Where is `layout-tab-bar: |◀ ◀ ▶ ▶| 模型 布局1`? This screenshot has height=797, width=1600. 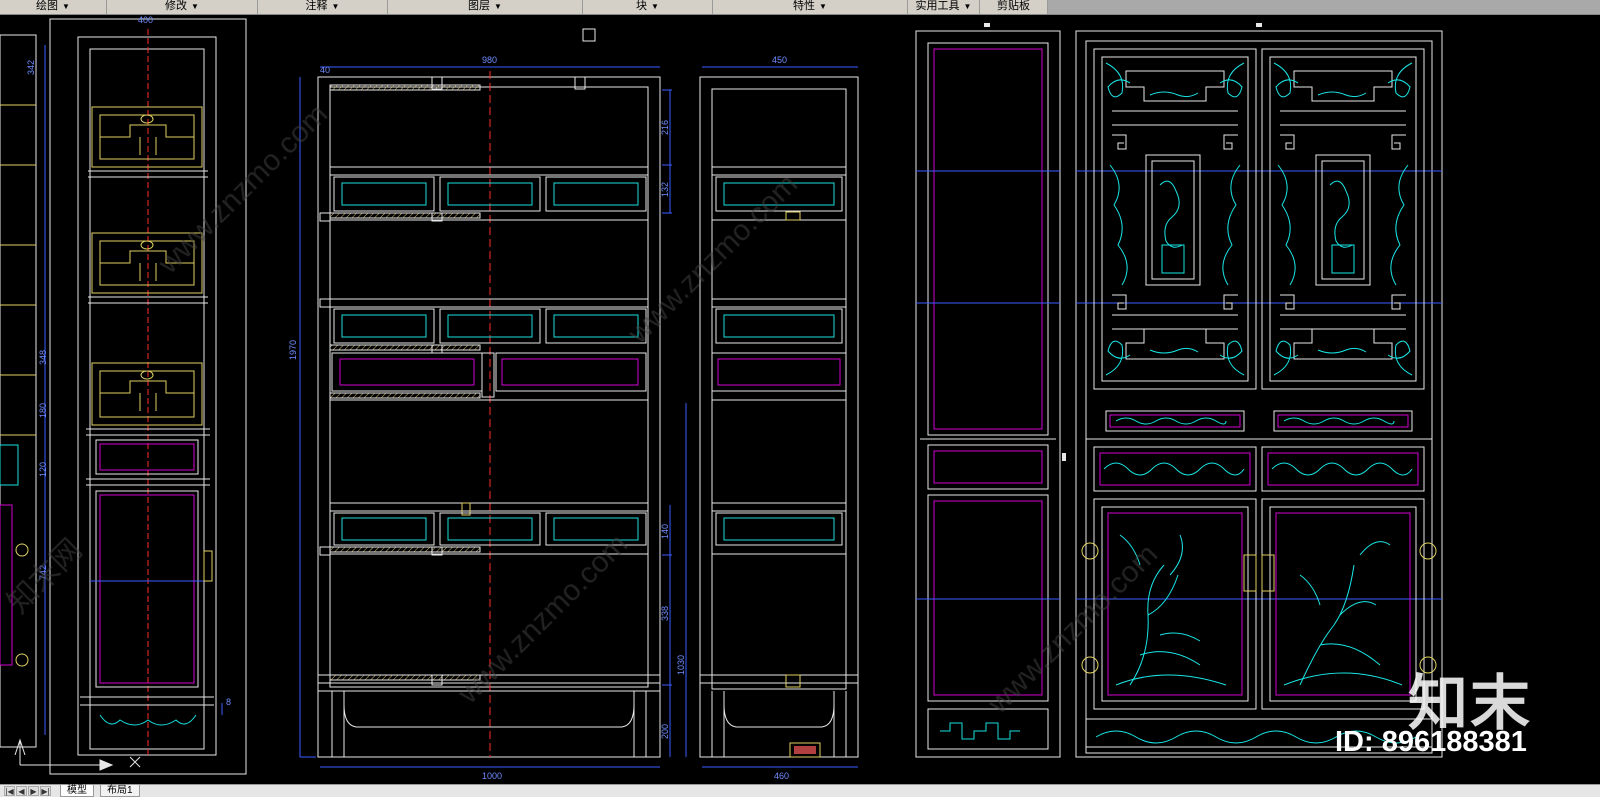 layout-tab-bar: |◀ ◀ ▶ ▶| 模型 布局1 is located at coordinates (800, 790).